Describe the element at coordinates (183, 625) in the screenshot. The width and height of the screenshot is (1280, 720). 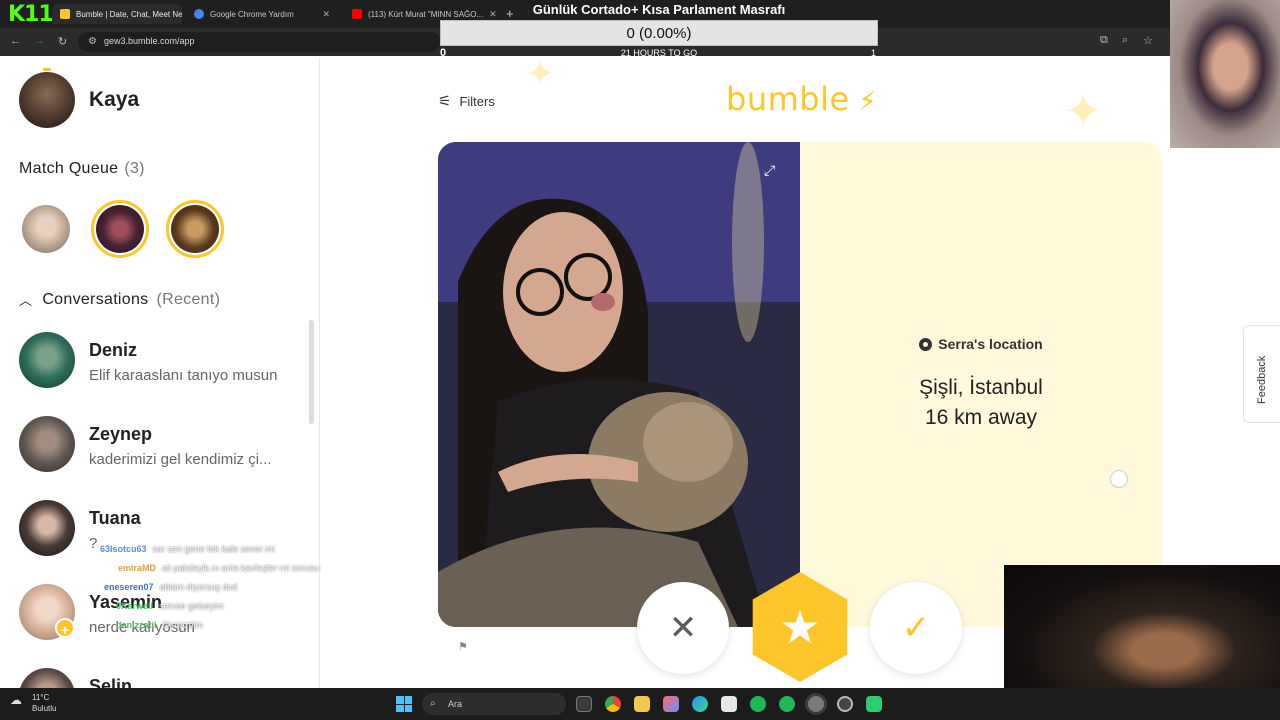
I see `chat-text: fikmezdim` at that location.